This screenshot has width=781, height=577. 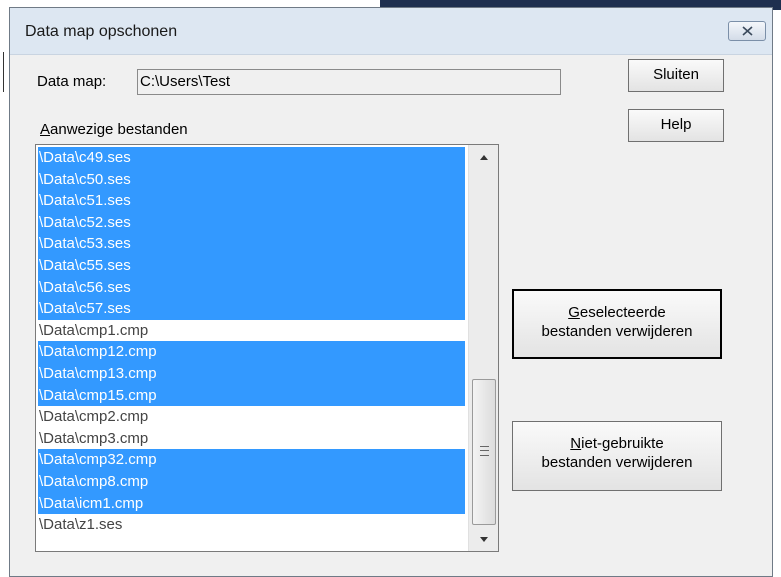 I want to click on delete-unused-files-button: Niet-gebruikte bestanden verwijderen, so click(x=617, y=456).